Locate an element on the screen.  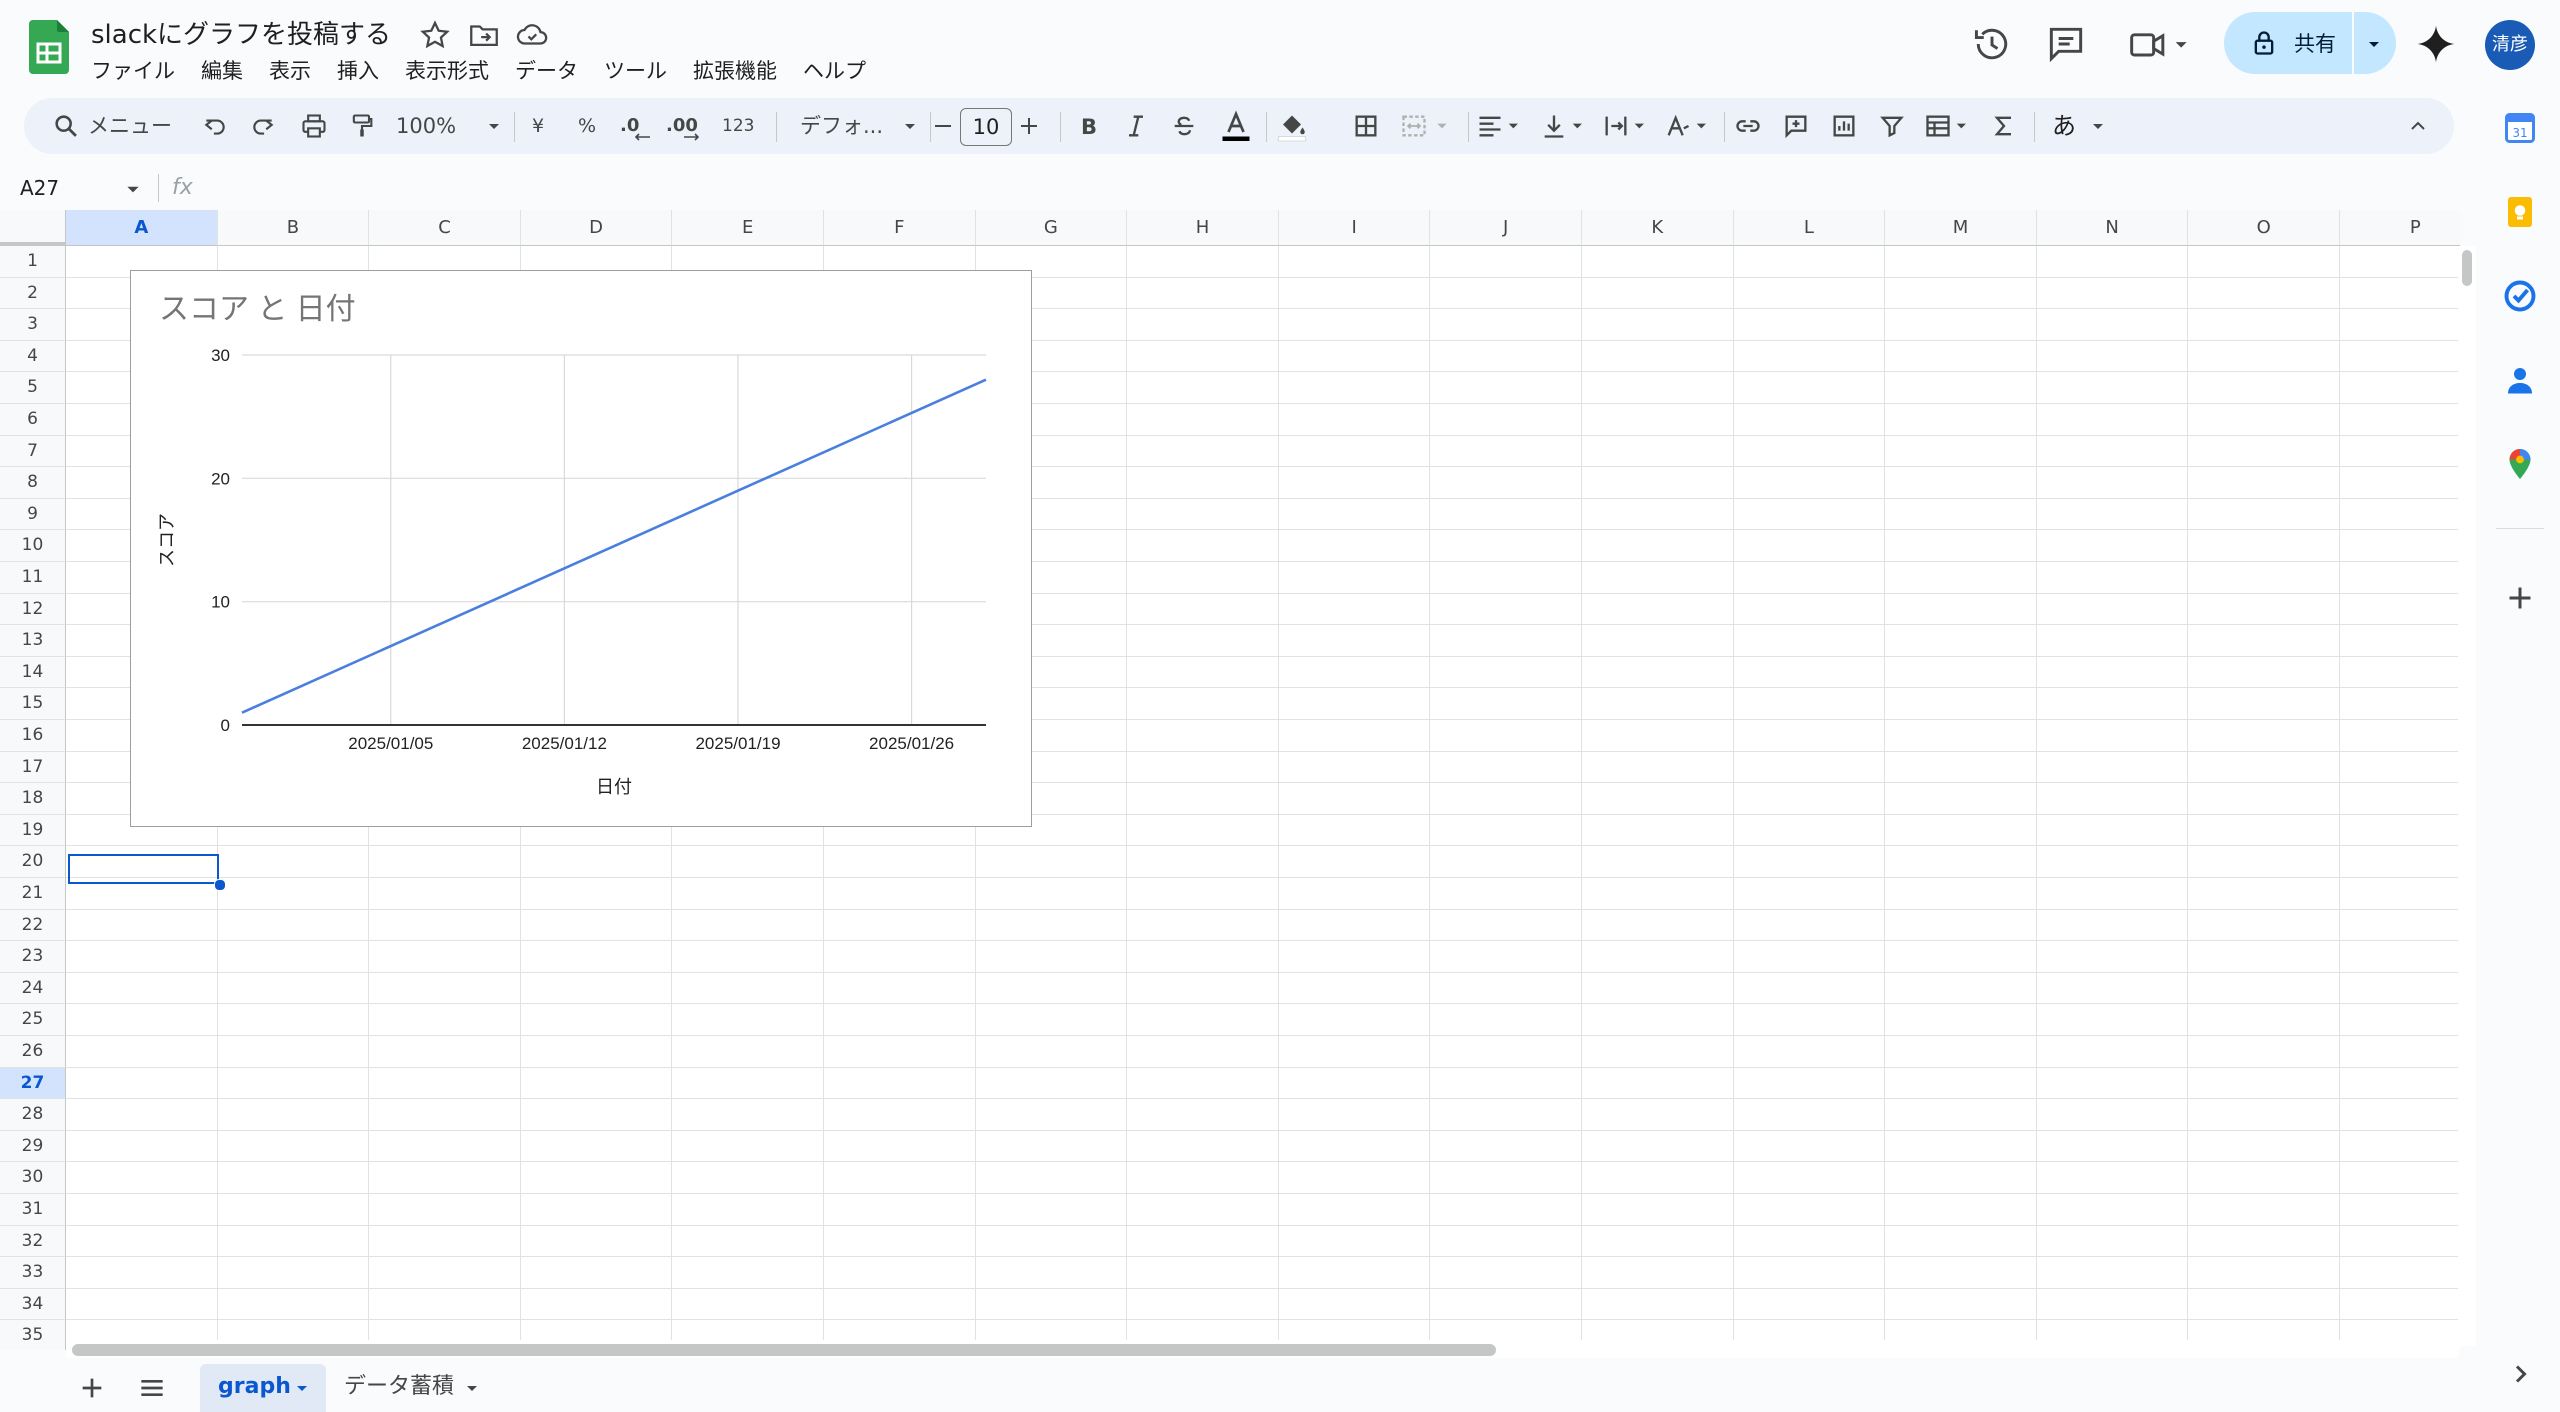
row-header-3: 3 is located at coordinates (33, 325).